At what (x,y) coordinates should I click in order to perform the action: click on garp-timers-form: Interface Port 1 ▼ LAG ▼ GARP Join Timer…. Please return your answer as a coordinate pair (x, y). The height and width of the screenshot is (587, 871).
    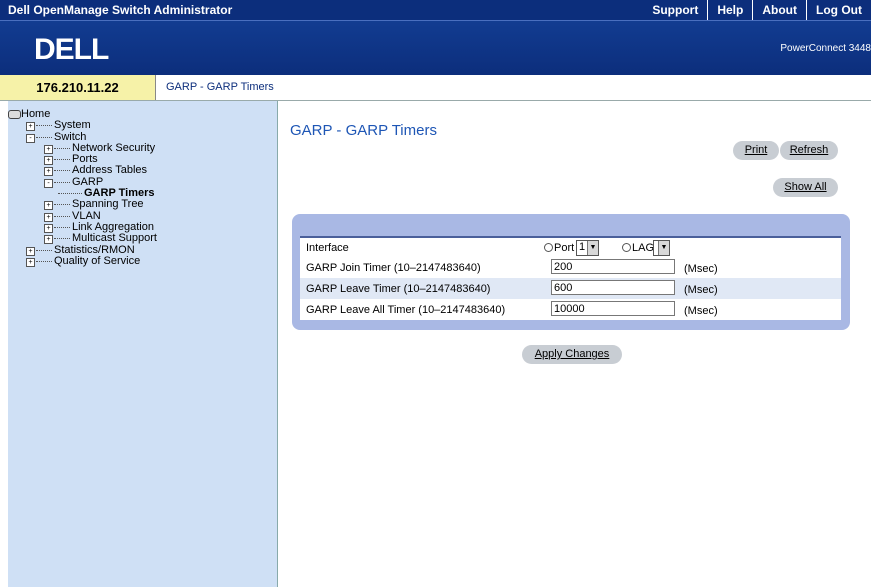
    Looking at the image, I should click on (570, 278).